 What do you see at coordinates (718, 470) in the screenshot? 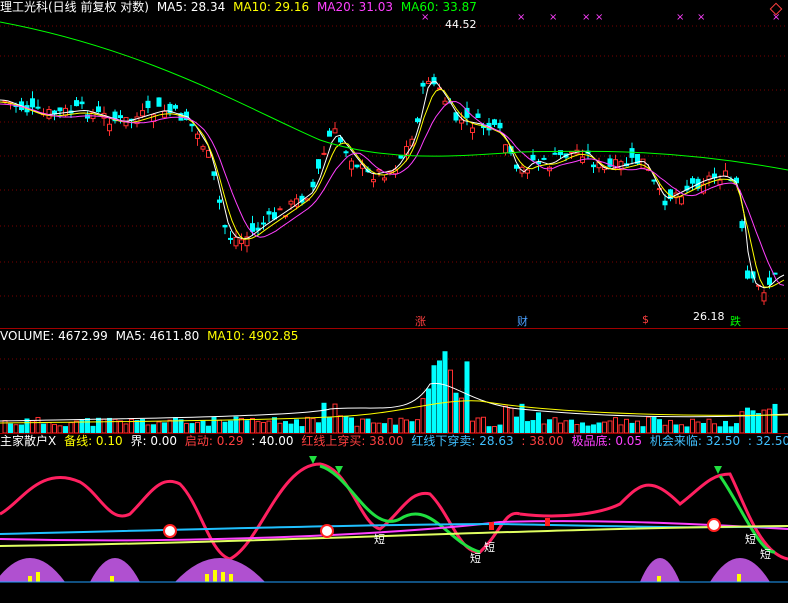
I see `down-arrow` at bounding box center [718, 470].